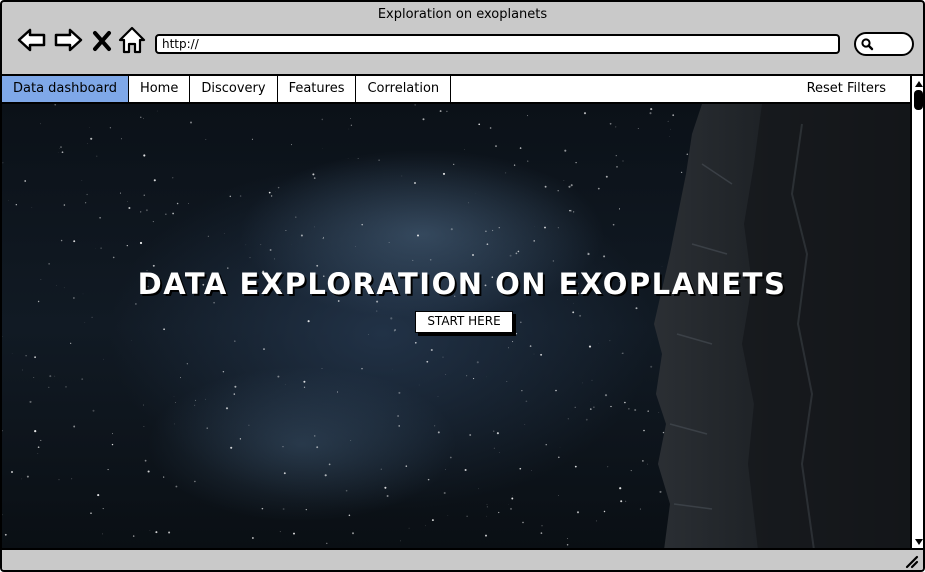 The height and width of the screenshot is (572, 925). I want to click on tab-discovery: Discovery, so click(234, 89).